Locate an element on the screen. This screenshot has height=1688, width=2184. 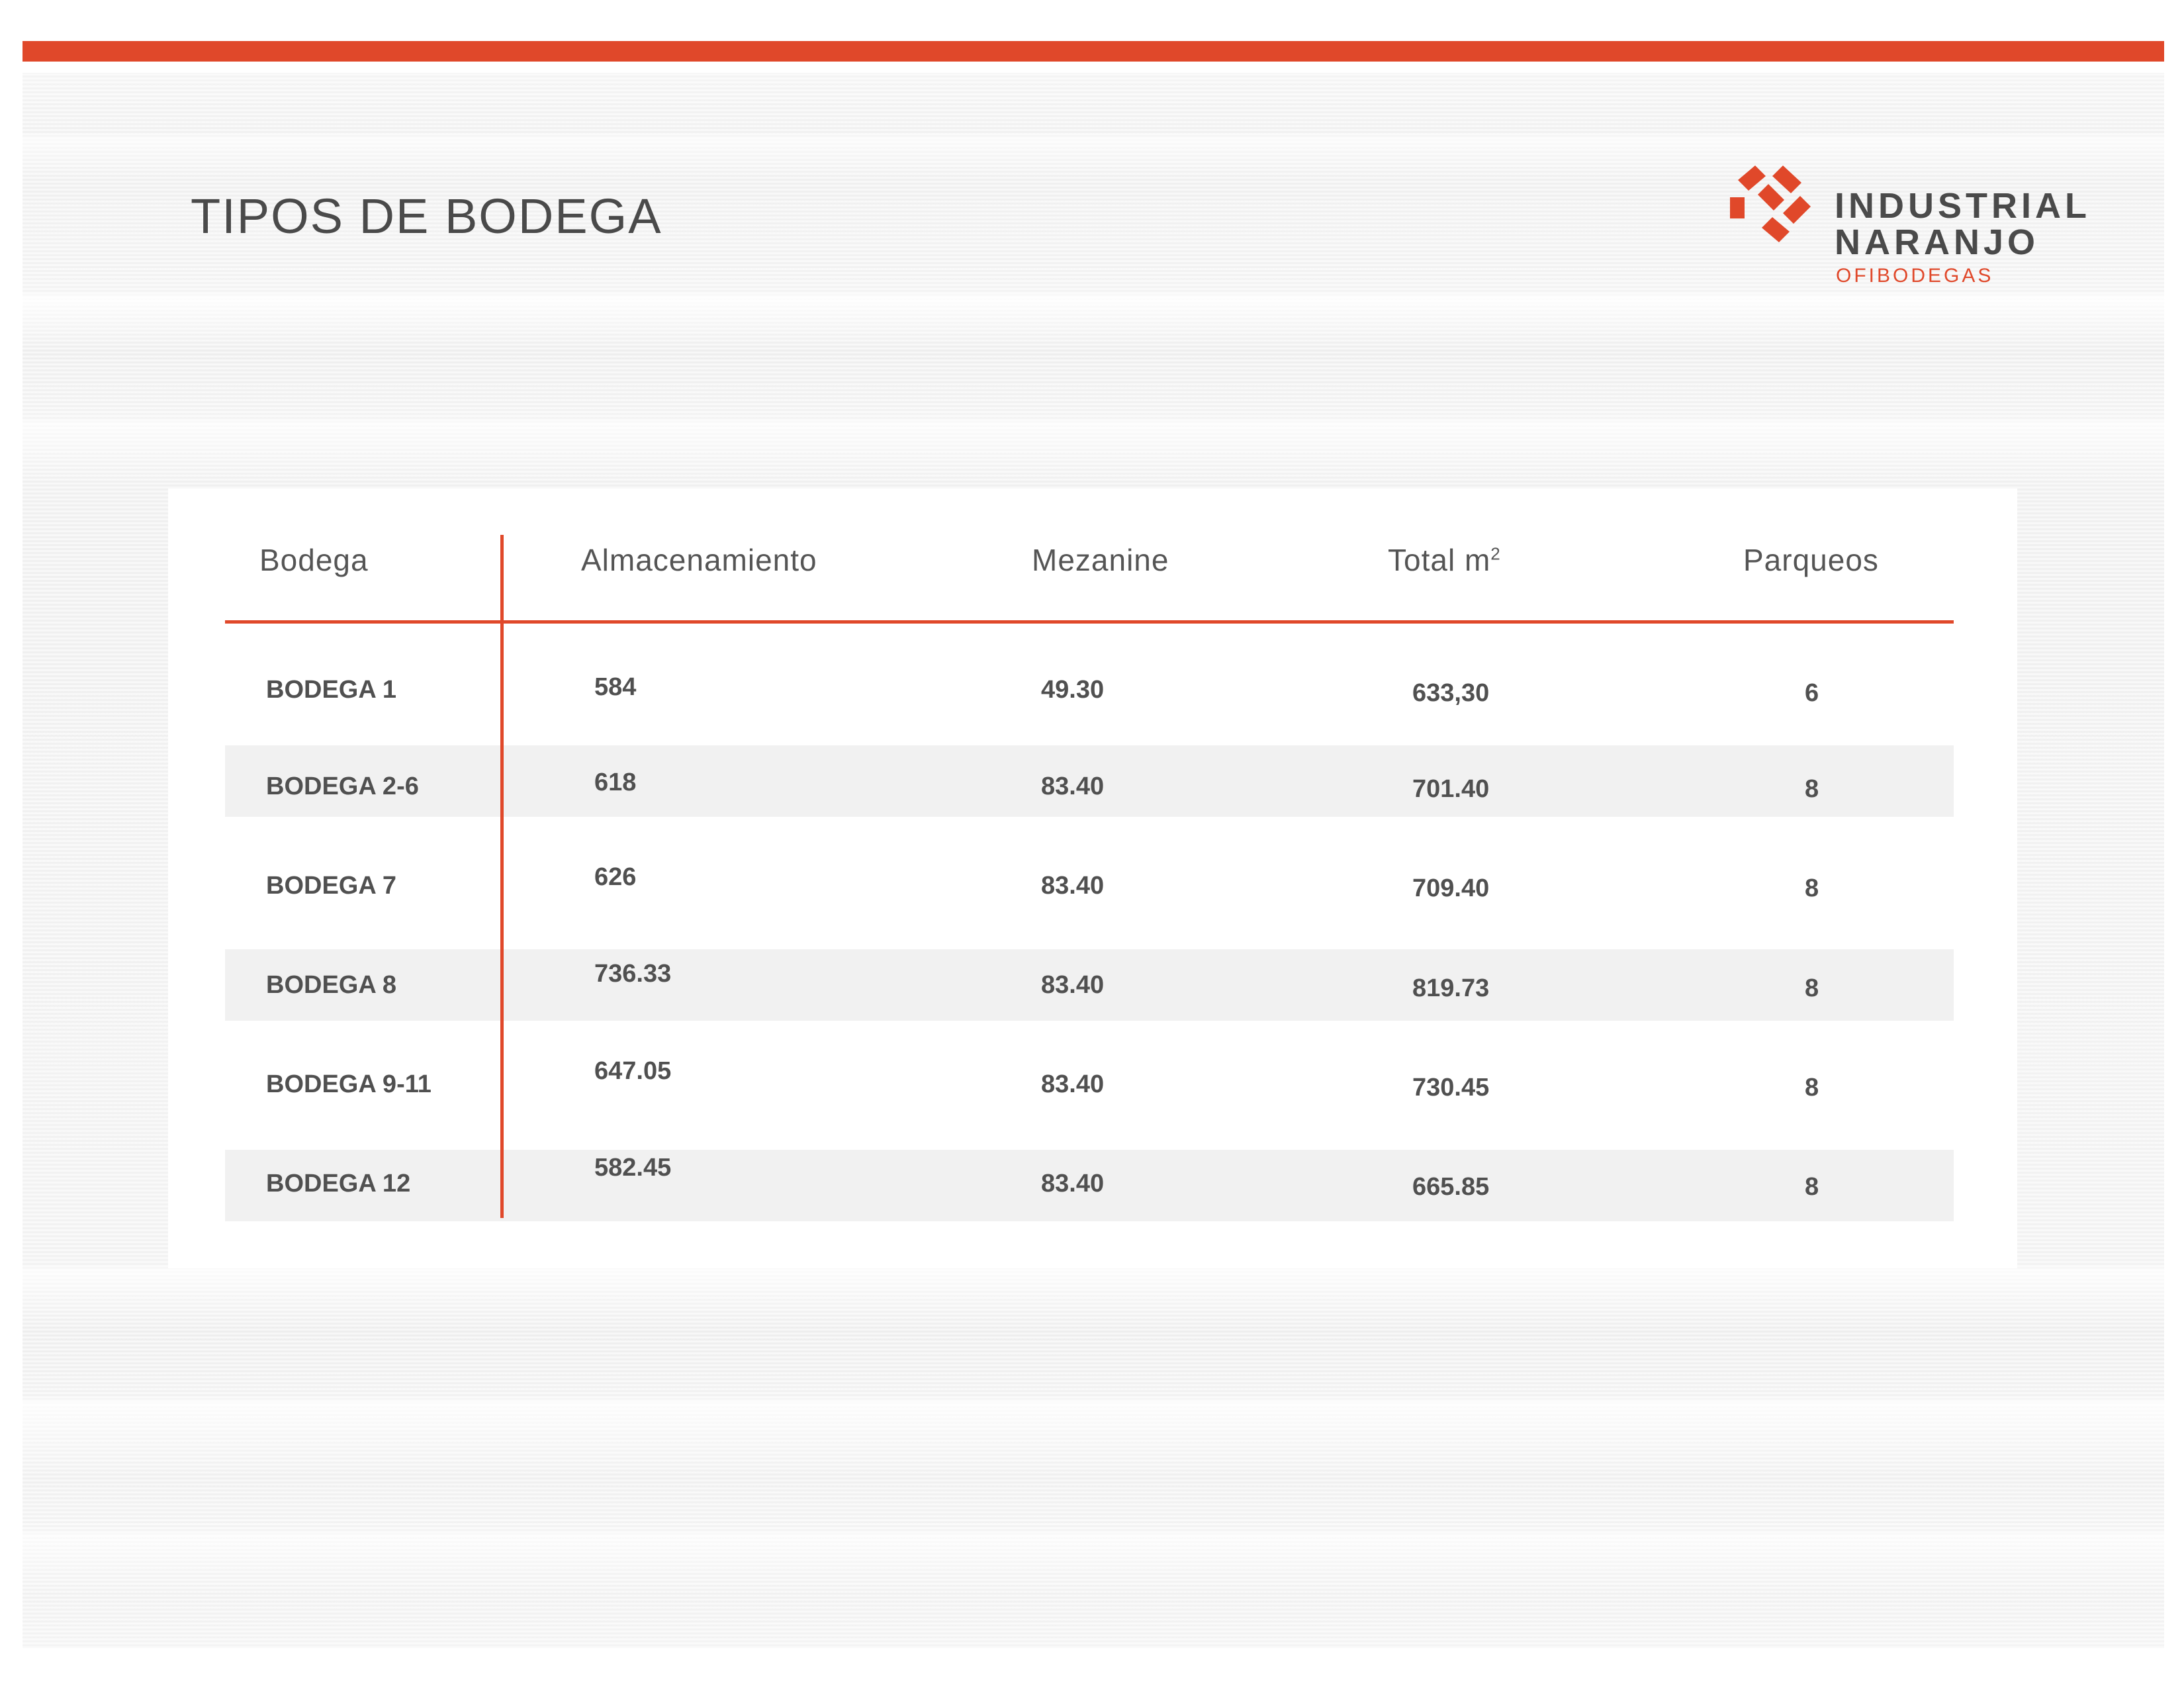
column-header-parqueos: Parqueos is located at coordinates (1811, 560).